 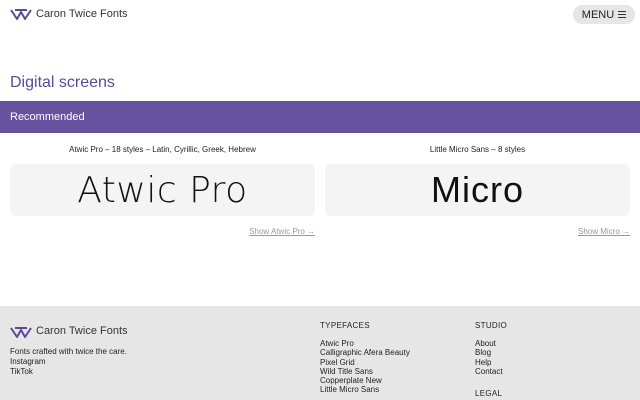 What do you see at coordinates (365, 352) in the screenshot?
I see `typeface-link: Calligraphic Afera Beauty` at bounding box center [365, 352].